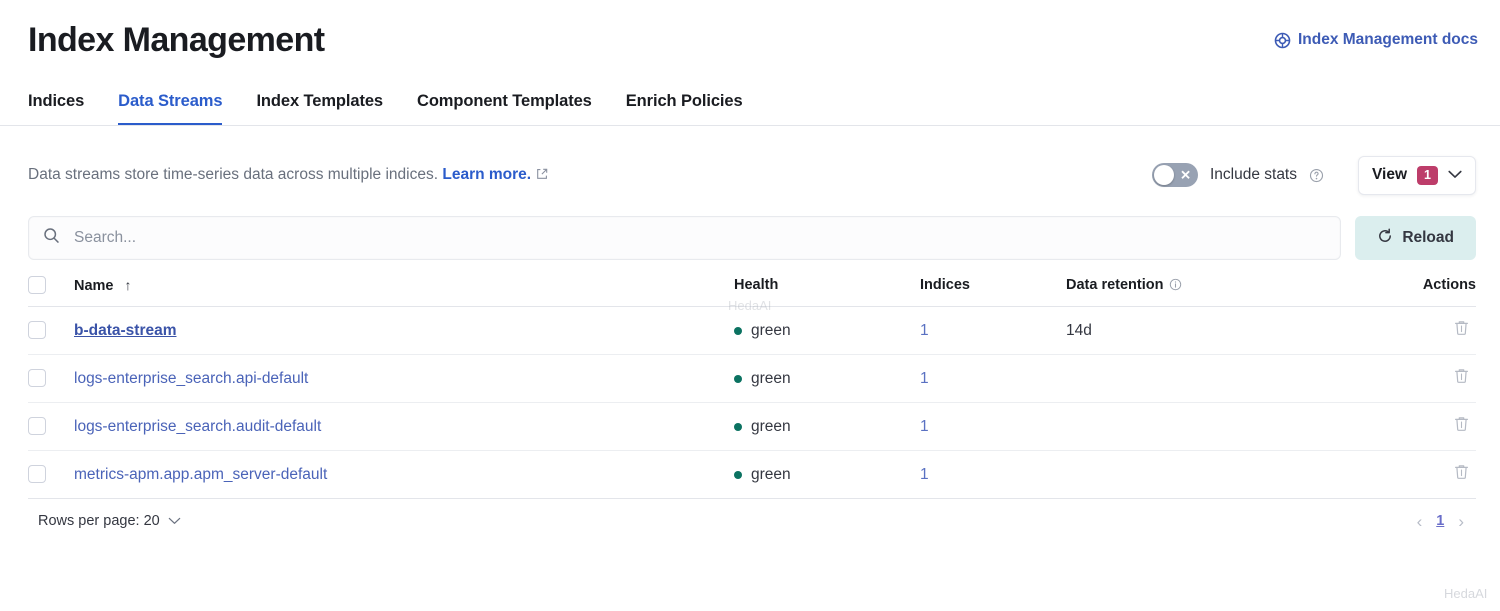  Describe the element at coordinates (1079, 330) in the screenshot. I see `retention-value: 14d` at that location.